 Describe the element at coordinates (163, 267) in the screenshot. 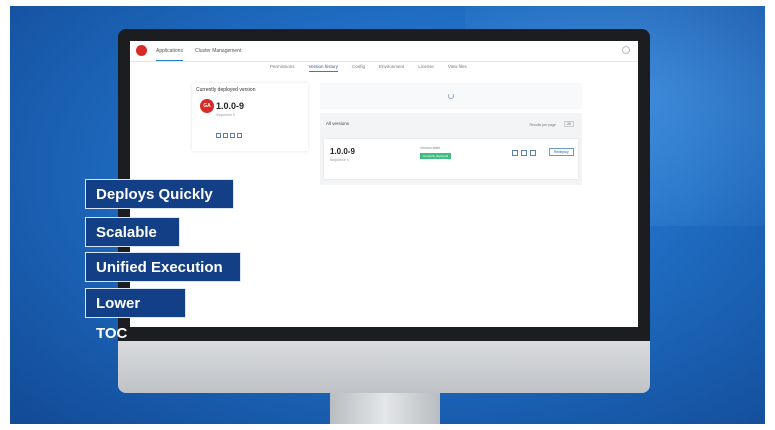

I see `label-unified-execution: Unified Execution` at that location.